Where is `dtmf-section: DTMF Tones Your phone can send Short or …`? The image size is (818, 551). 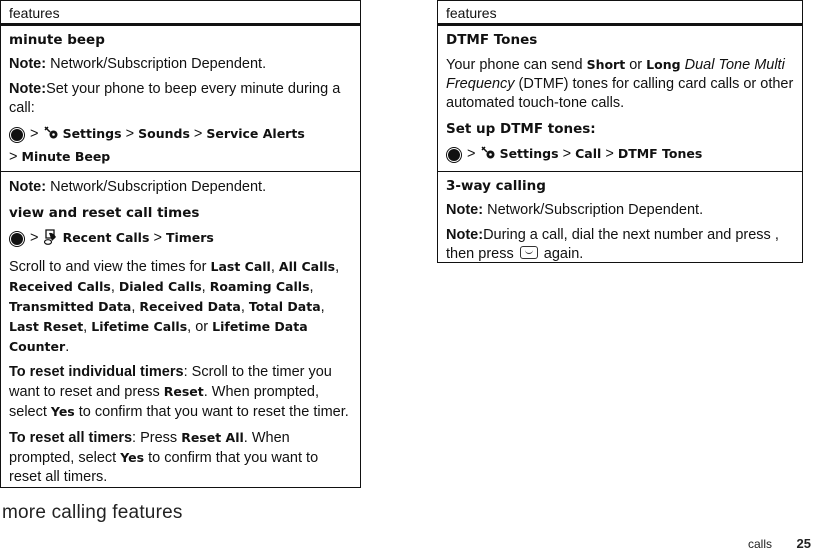 dtmf-section: DTMF Tones Your phone can send Short or … is located at coordinates (620, 96).